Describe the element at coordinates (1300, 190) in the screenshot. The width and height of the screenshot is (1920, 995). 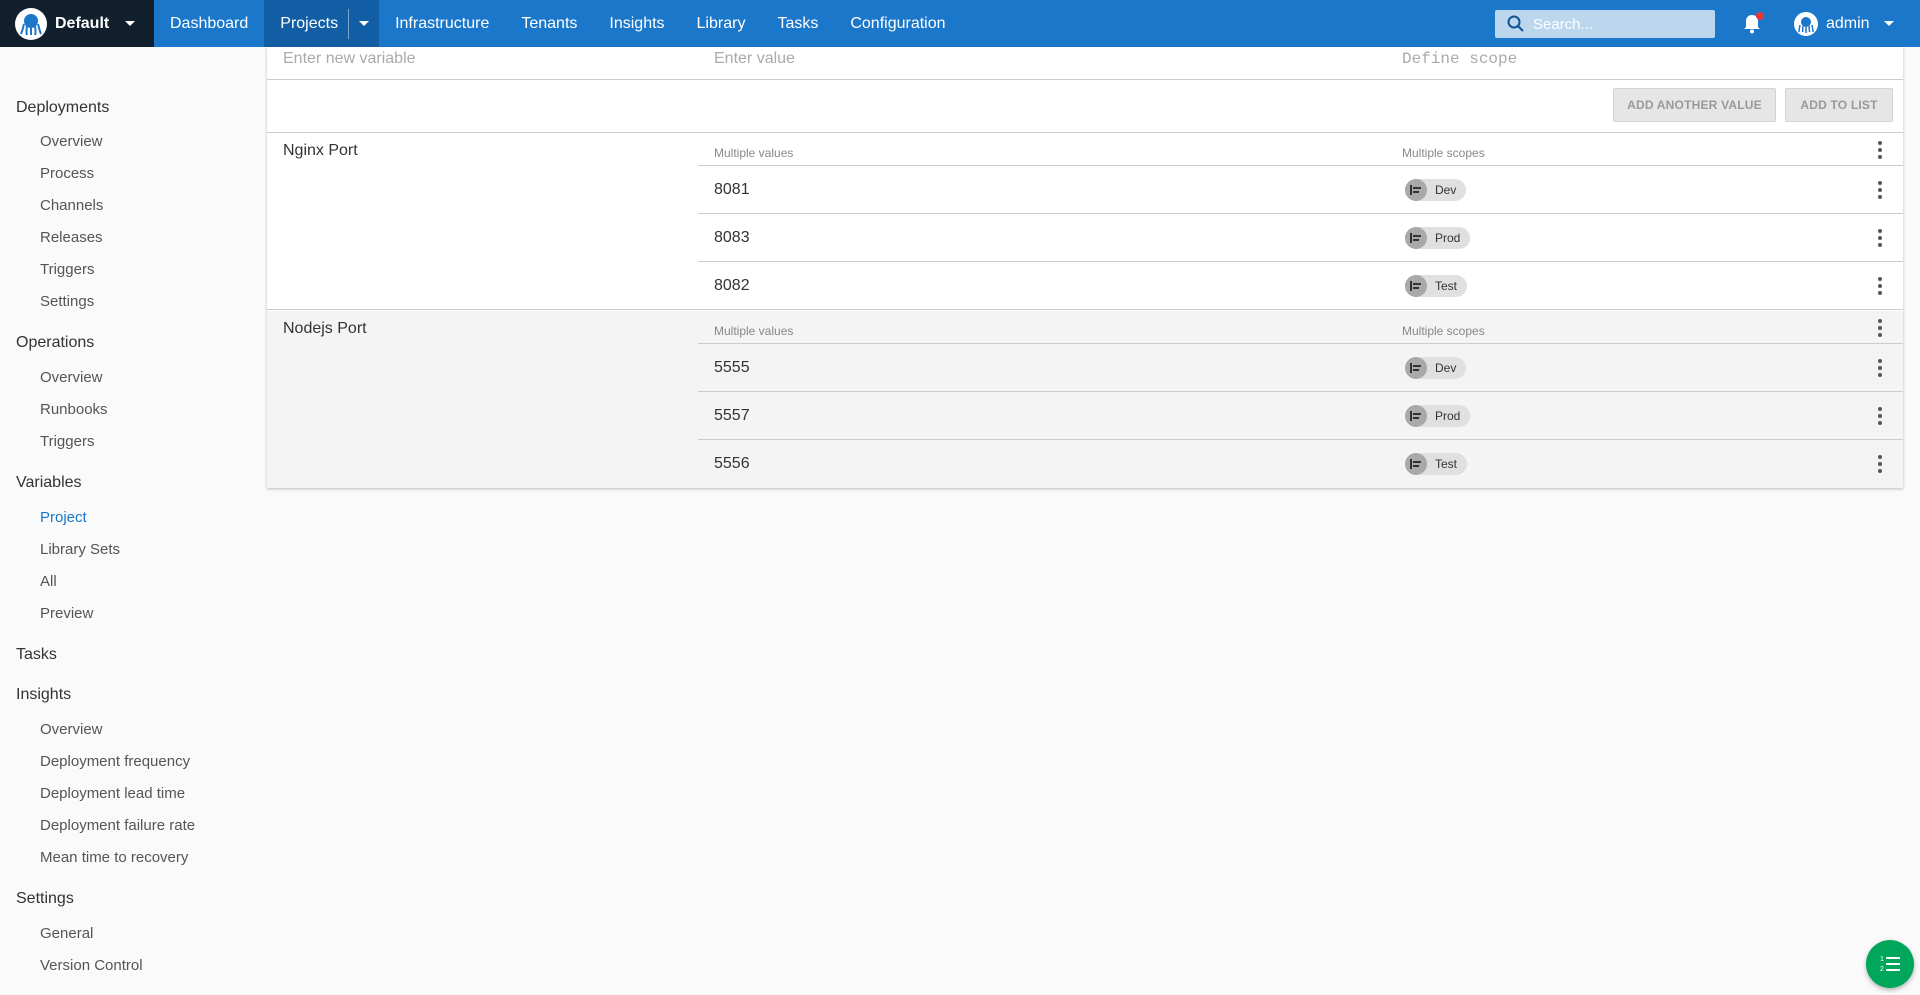
I see `variable-value-row: 8081 Dev` at that location.